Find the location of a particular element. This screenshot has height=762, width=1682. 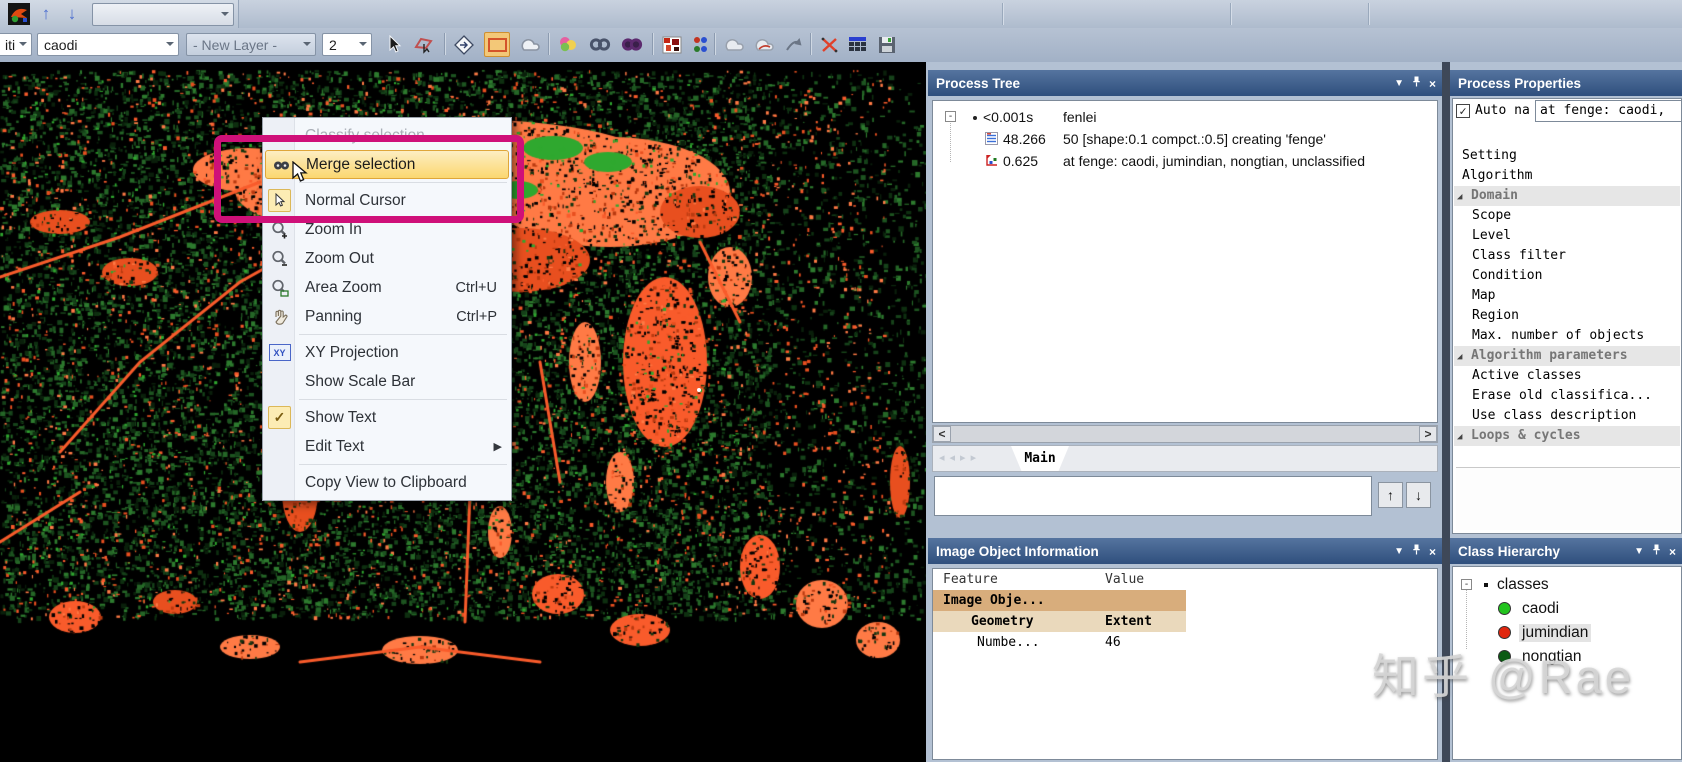

property-label: Class filter is located at coordinates (1519, 255).